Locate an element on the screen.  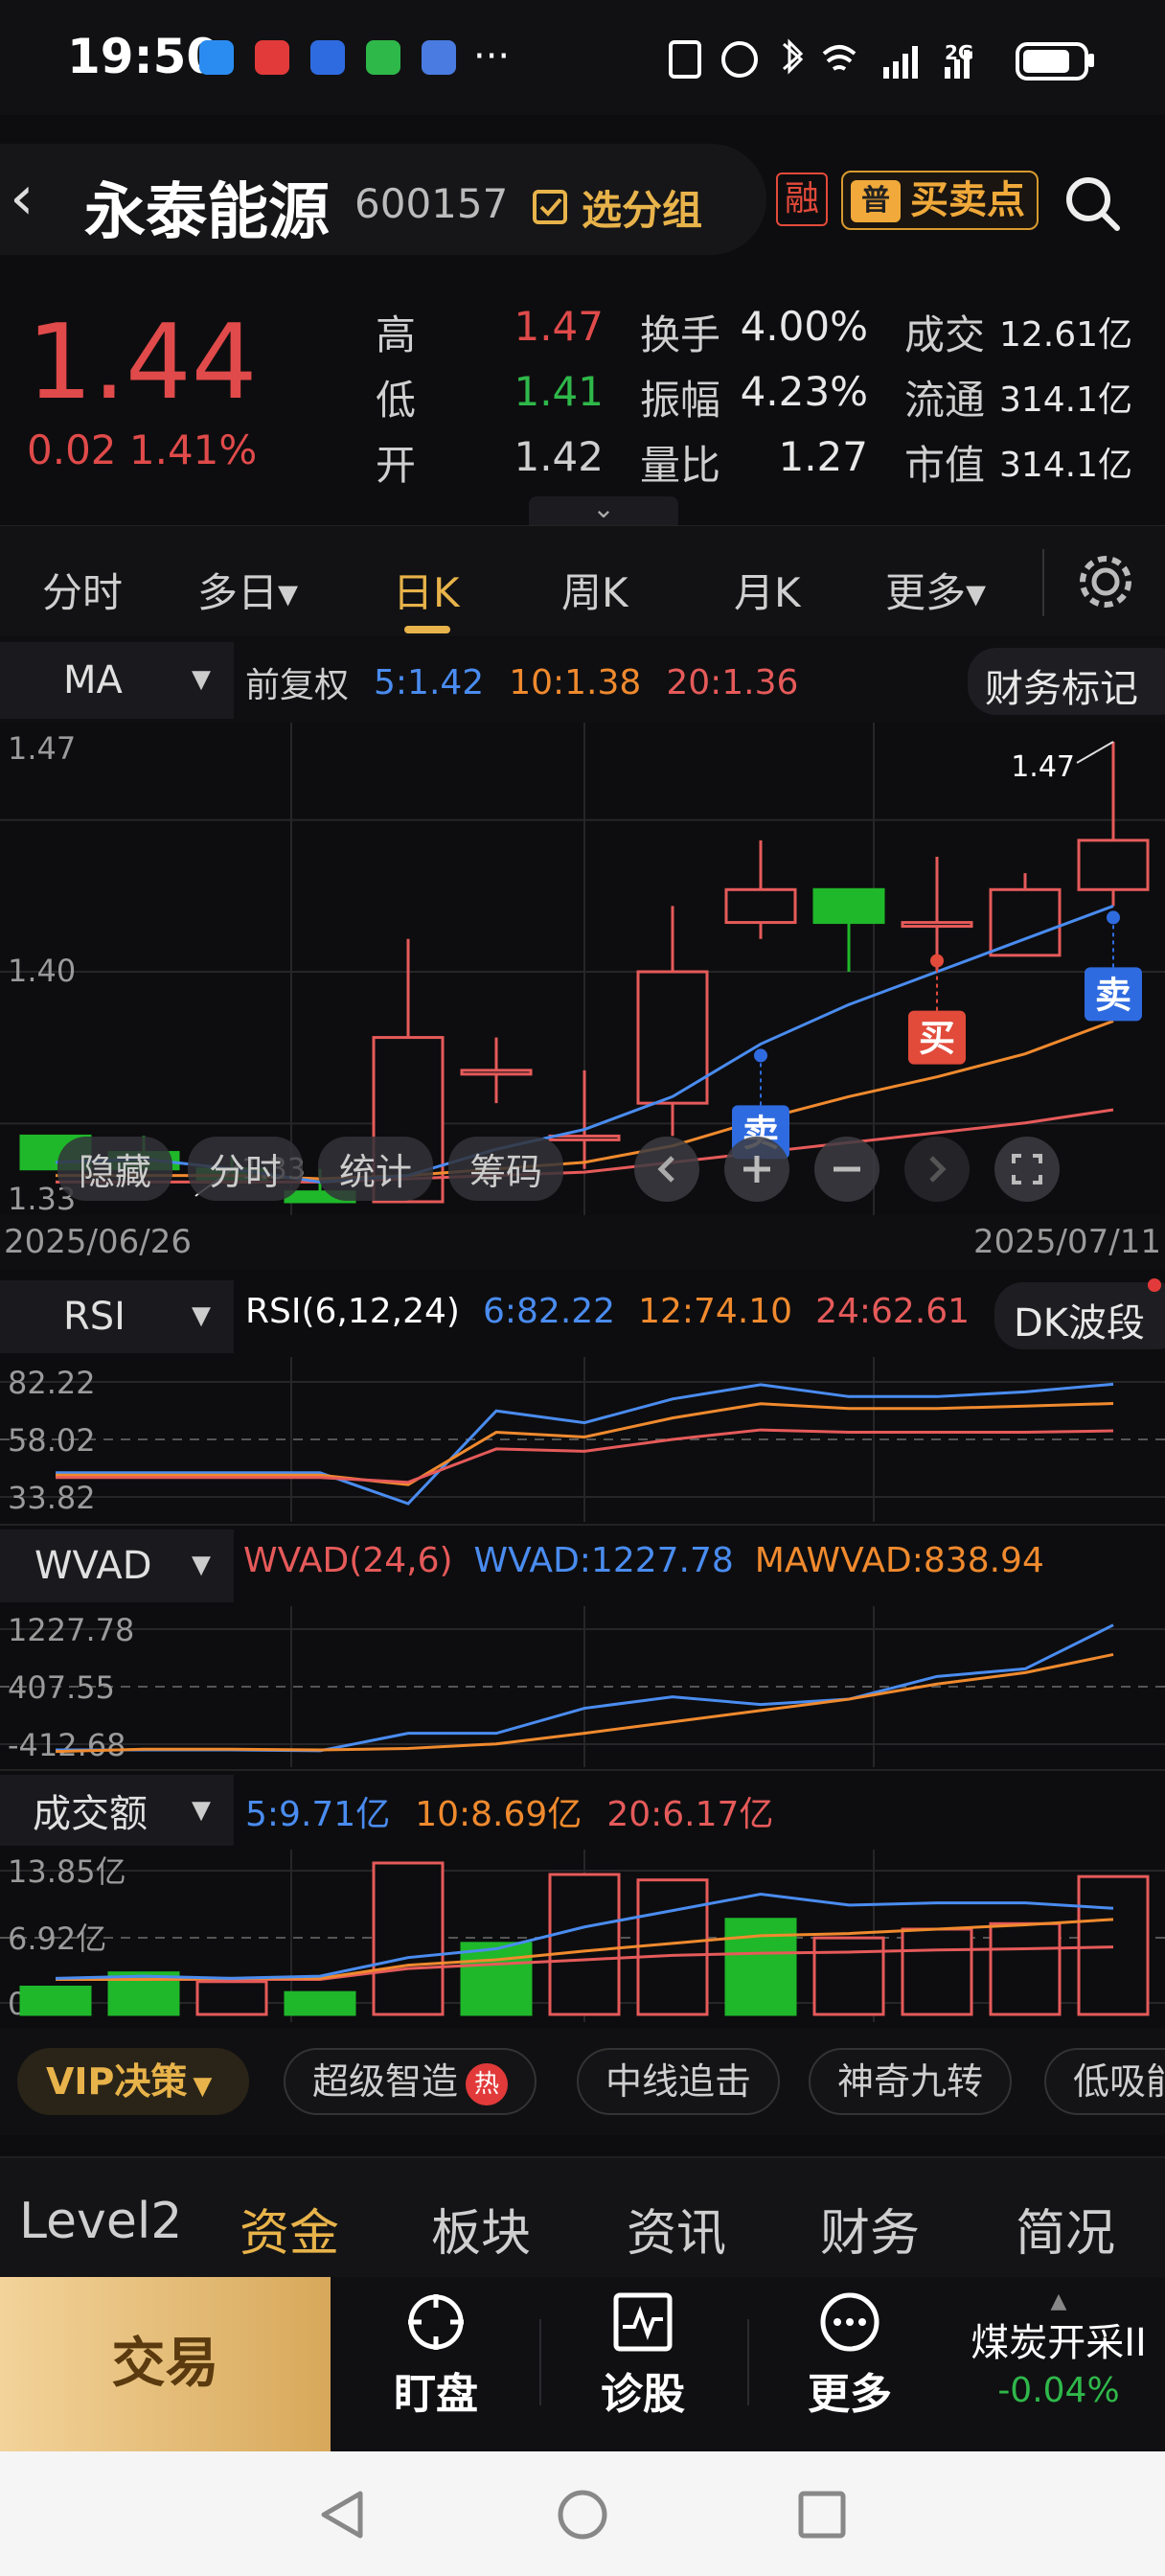
wifi-icon is located at coordinates (839, 58).